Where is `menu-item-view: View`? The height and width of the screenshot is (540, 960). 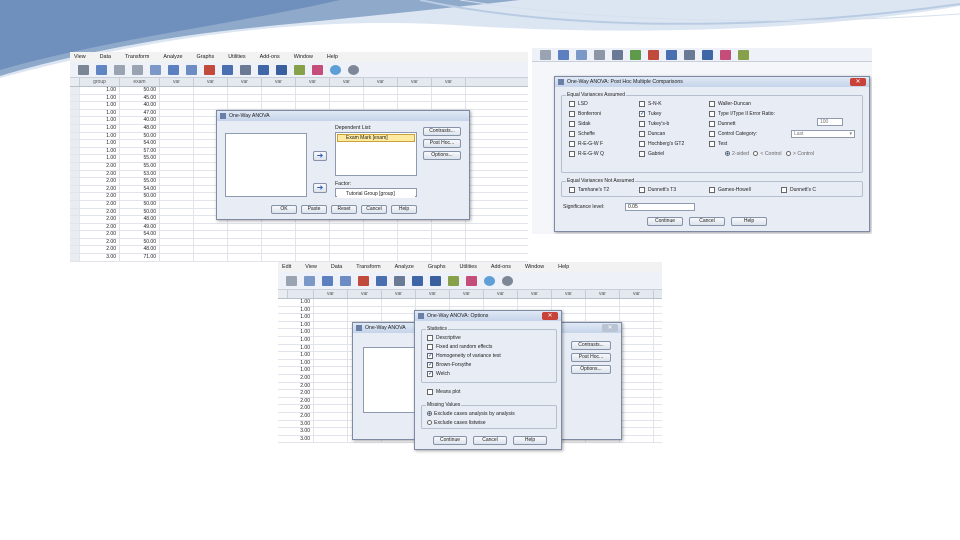 menu-item-view: View is located at coordinates (80, 57).